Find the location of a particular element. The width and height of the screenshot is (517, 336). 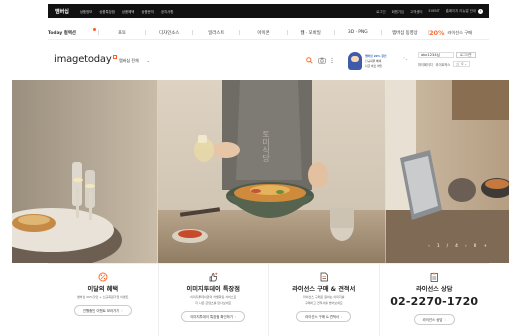

license-purchase-link: 20% 라이선스 구매 is located at coordinates (459, 33).